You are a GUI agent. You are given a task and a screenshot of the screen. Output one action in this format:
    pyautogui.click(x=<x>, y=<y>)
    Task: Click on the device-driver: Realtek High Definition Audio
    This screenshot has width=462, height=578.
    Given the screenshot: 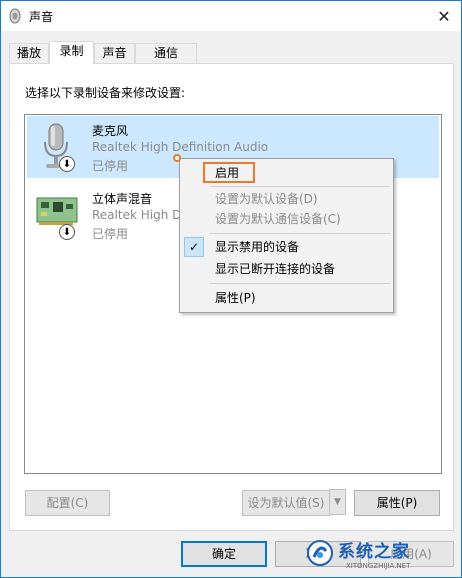 What is the action you would take?
    pyautogui.click(x=180, y=147)
    